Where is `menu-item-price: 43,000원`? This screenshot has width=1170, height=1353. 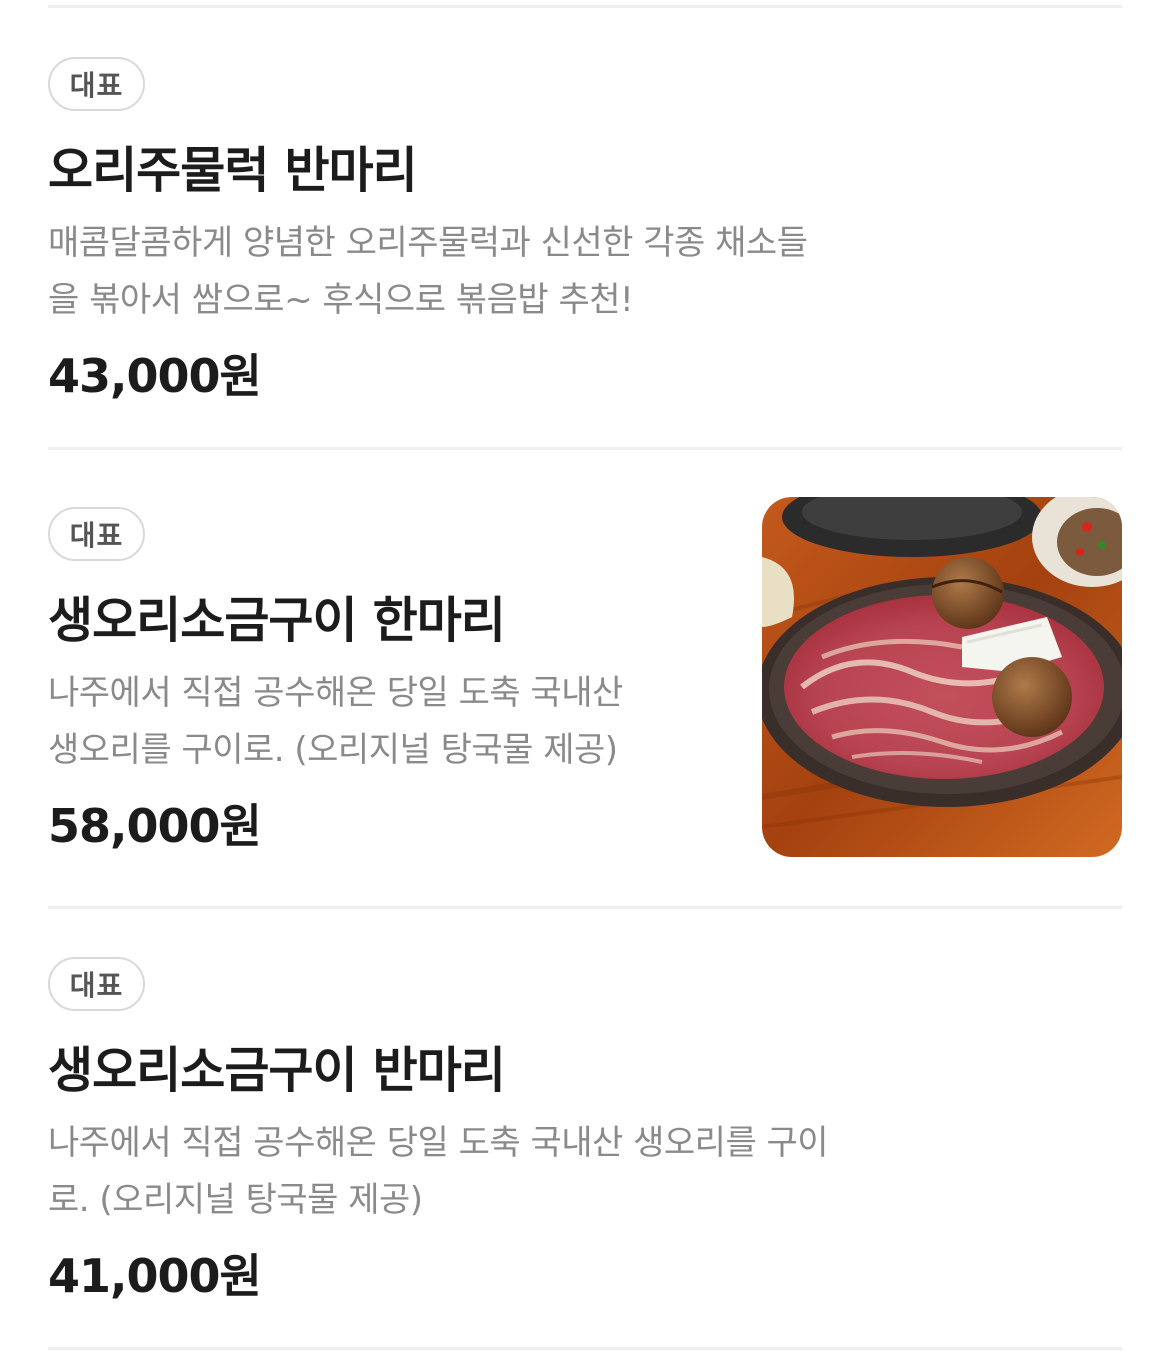 menu-item-price: 43,000원 is located at coordinates (155, 376).